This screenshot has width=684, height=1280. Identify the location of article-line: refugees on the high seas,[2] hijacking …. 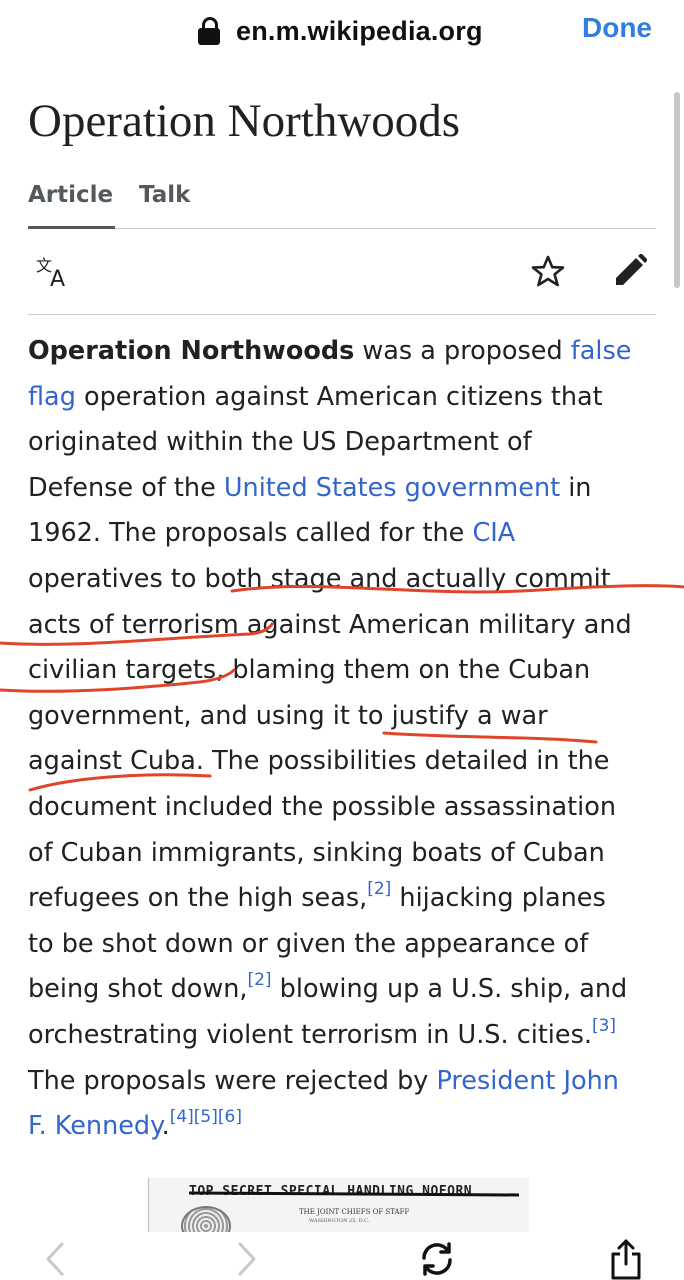
(348, 899).